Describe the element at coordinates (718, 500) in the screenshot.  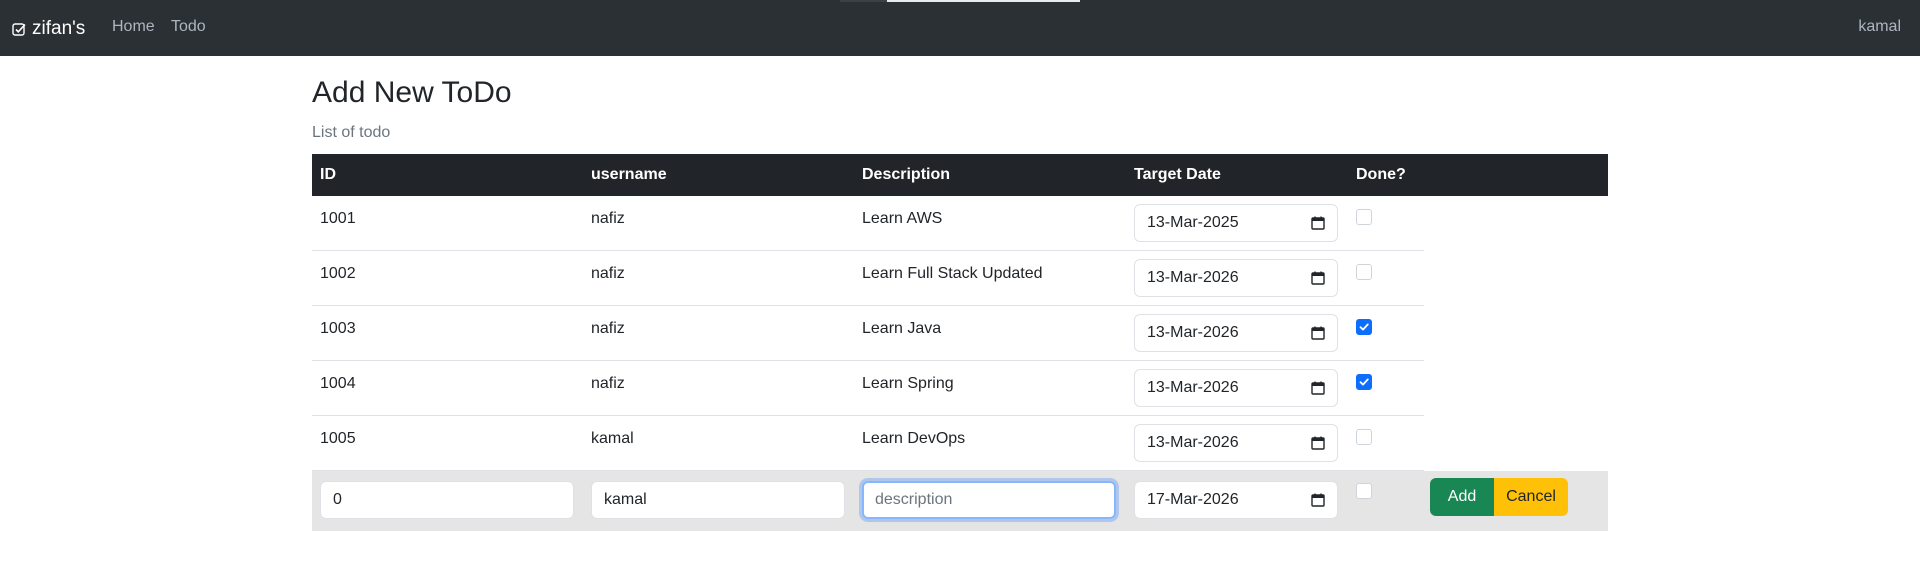
I see `username-input: kamal` at that location.